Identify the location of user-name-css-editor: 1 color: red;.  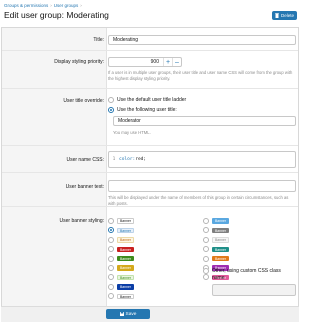
(202, 159).